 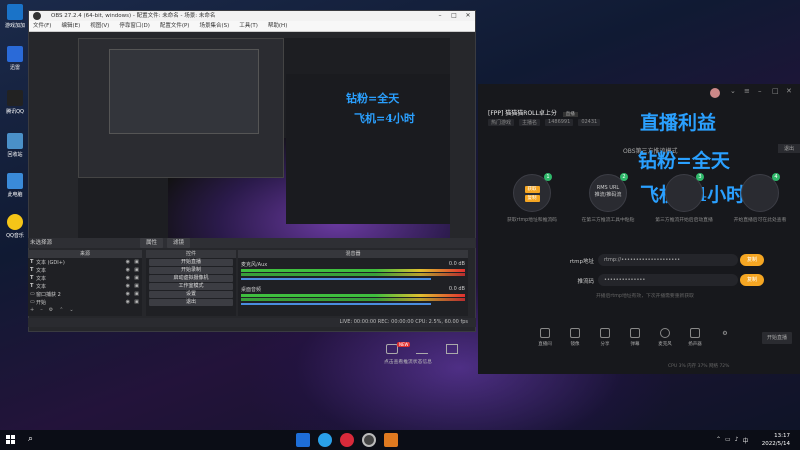 I want to click on menu-tools: 工具(T), so click(x=248, y=26).